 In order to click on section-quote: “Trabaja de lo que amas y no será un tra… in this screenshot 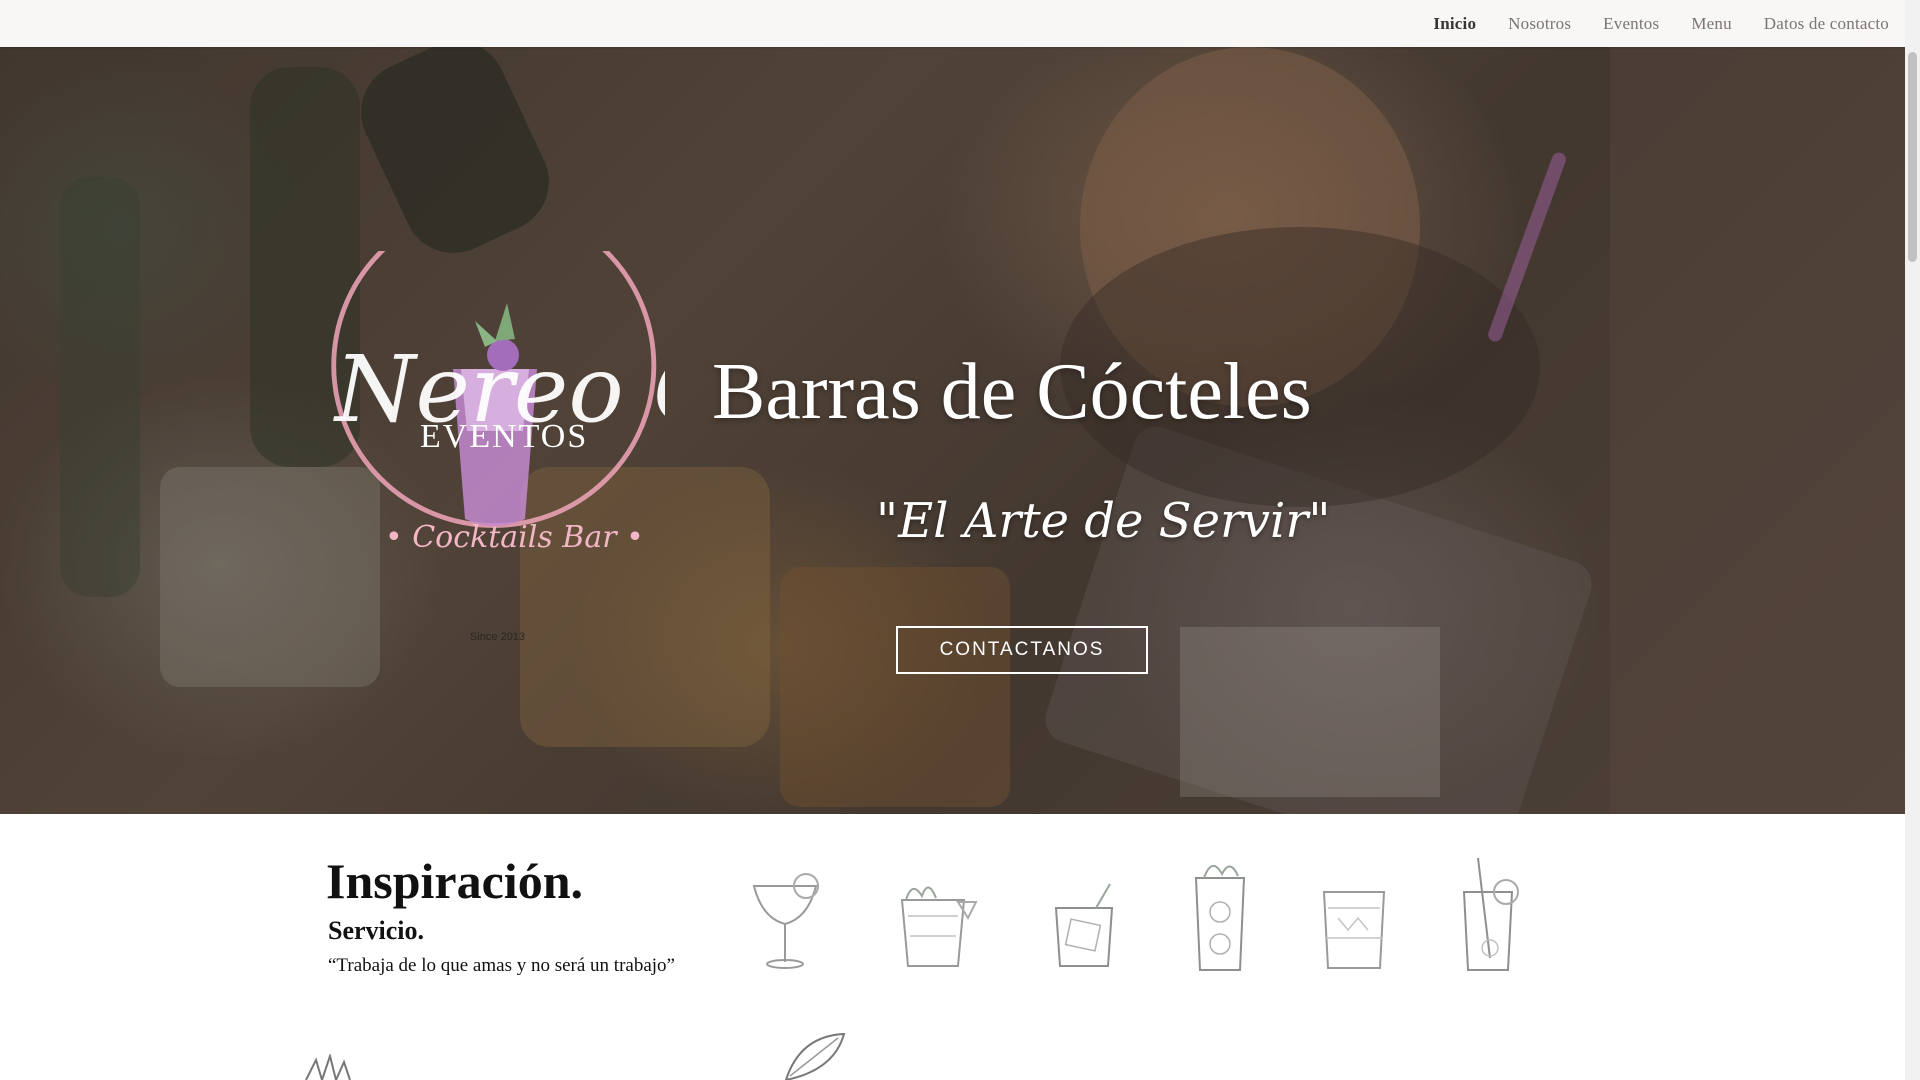, I will do `click(501, 965)`.